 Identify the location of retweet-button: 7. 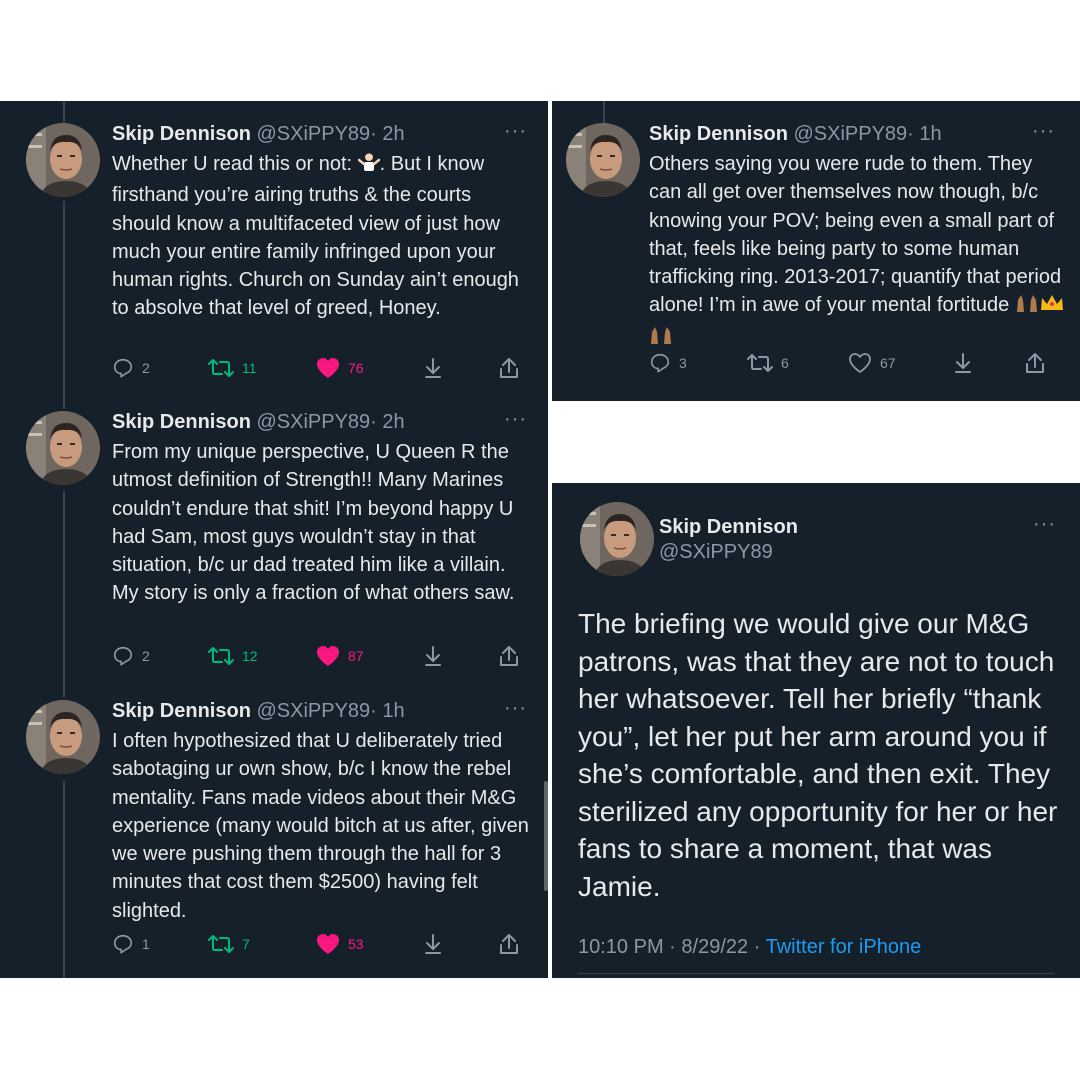
(229, 944).